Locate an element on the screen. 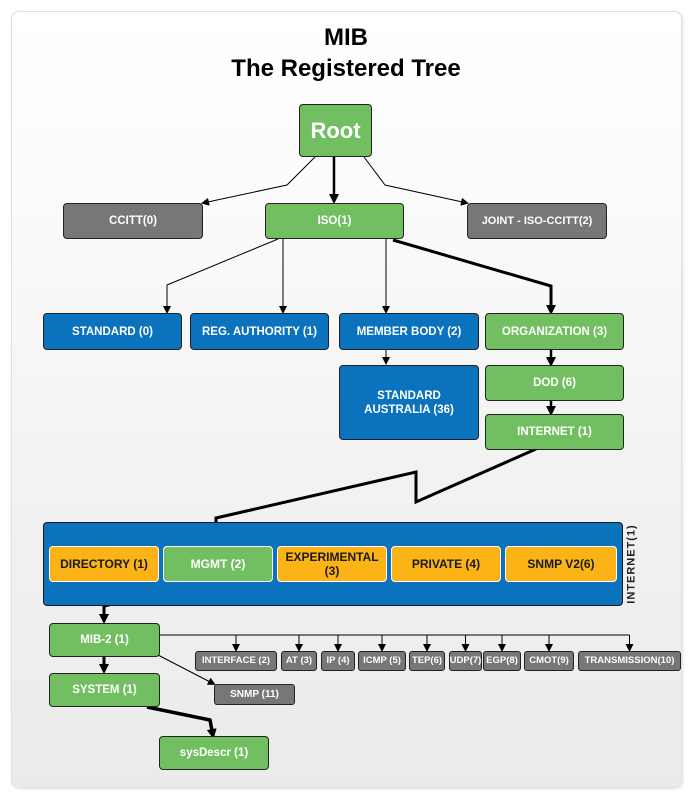 The height and width of the screenshot is (800, 692). edge-root-ccitt is located at coordinates (258, 181).